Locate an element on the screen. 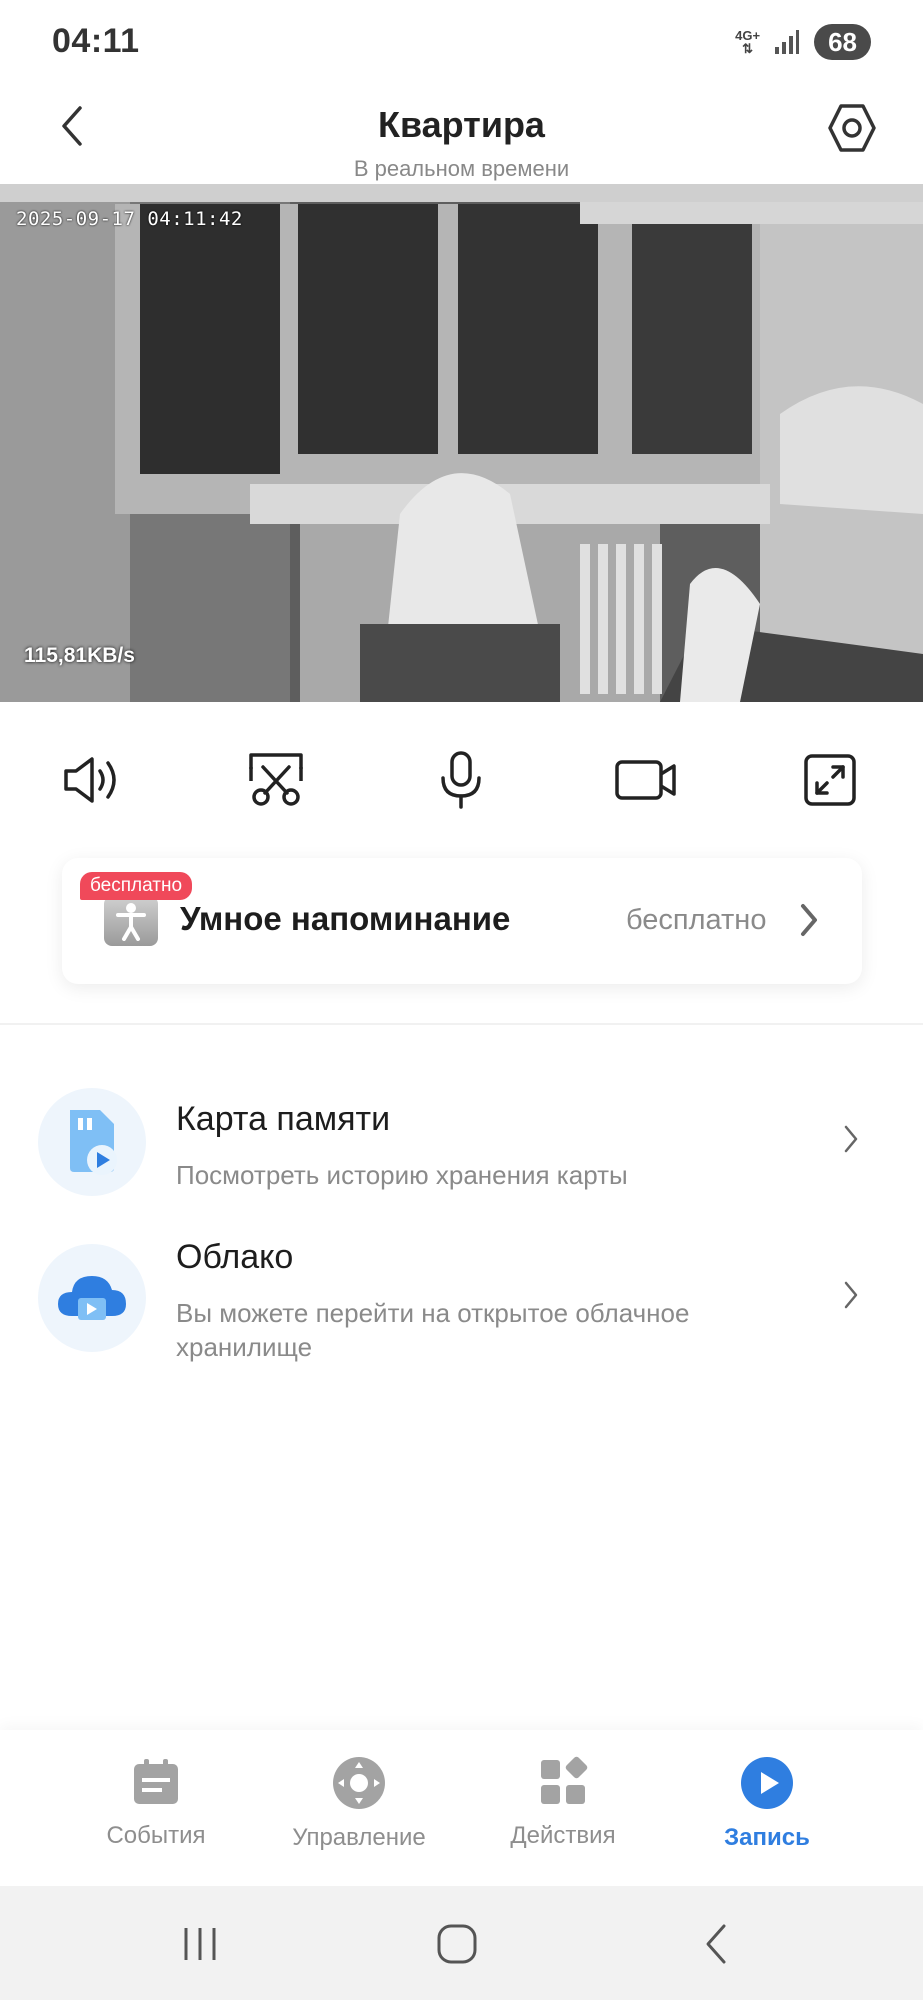 The height and width of the screenshot is (2000, 923). recent-apps-button is located at coordinates (200, 1944).